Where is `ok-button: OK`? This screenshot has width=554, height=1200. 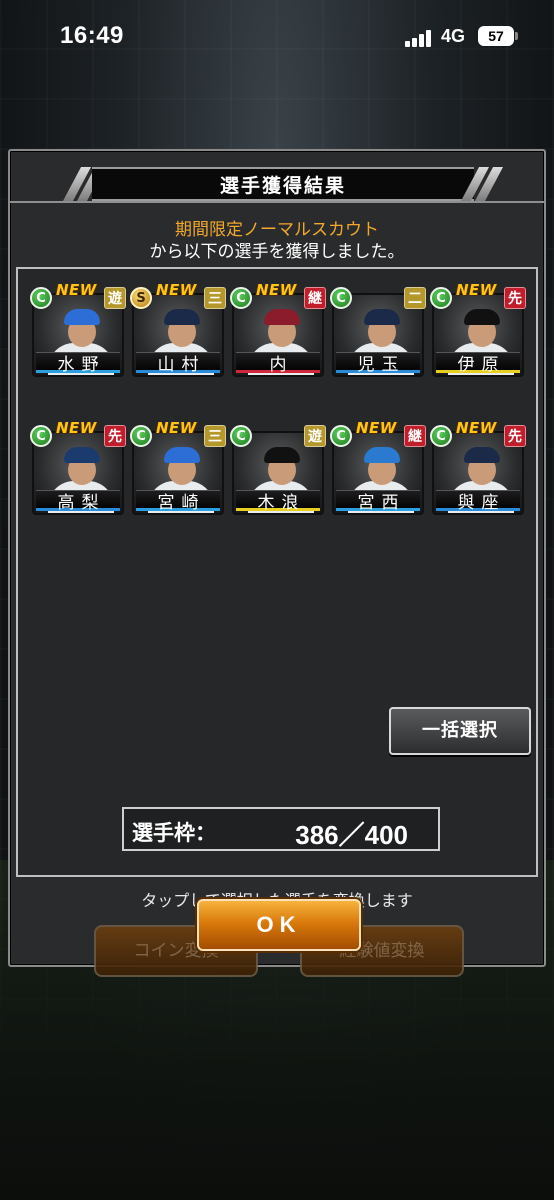
ok-button: OK is located at coordinates (279, 925).